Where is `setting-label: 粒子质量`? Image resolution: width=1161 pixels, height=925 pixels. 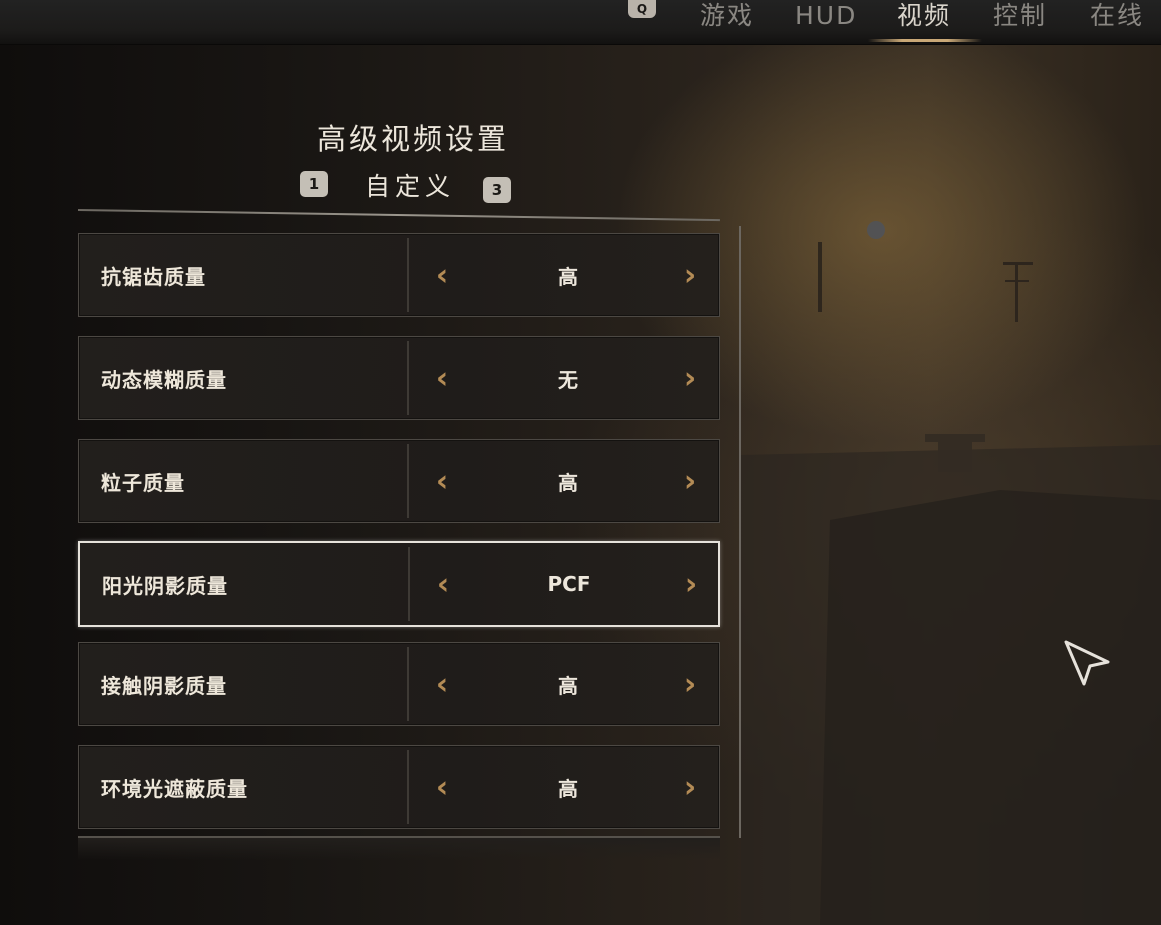
setting-label: 粒子质量 is located at coordinates (143, 482).